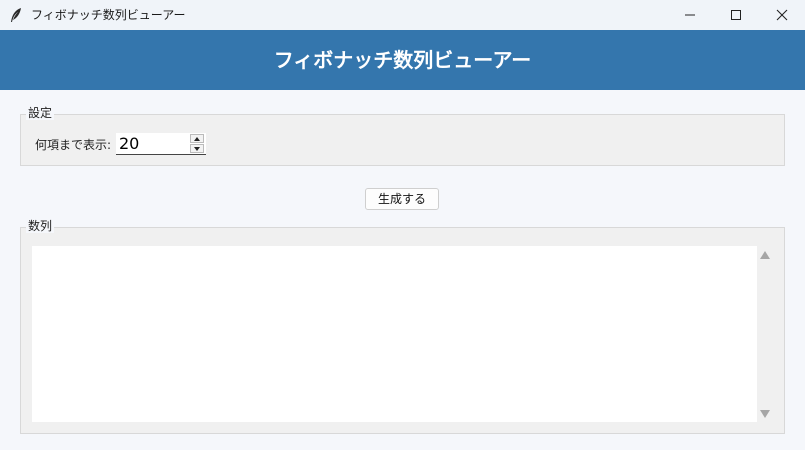 This screenshot has width=805, height=450. Describe the element at coordinates (765, 255) in the screenshot. I see `scroll-up-arrow-icon` at that location.